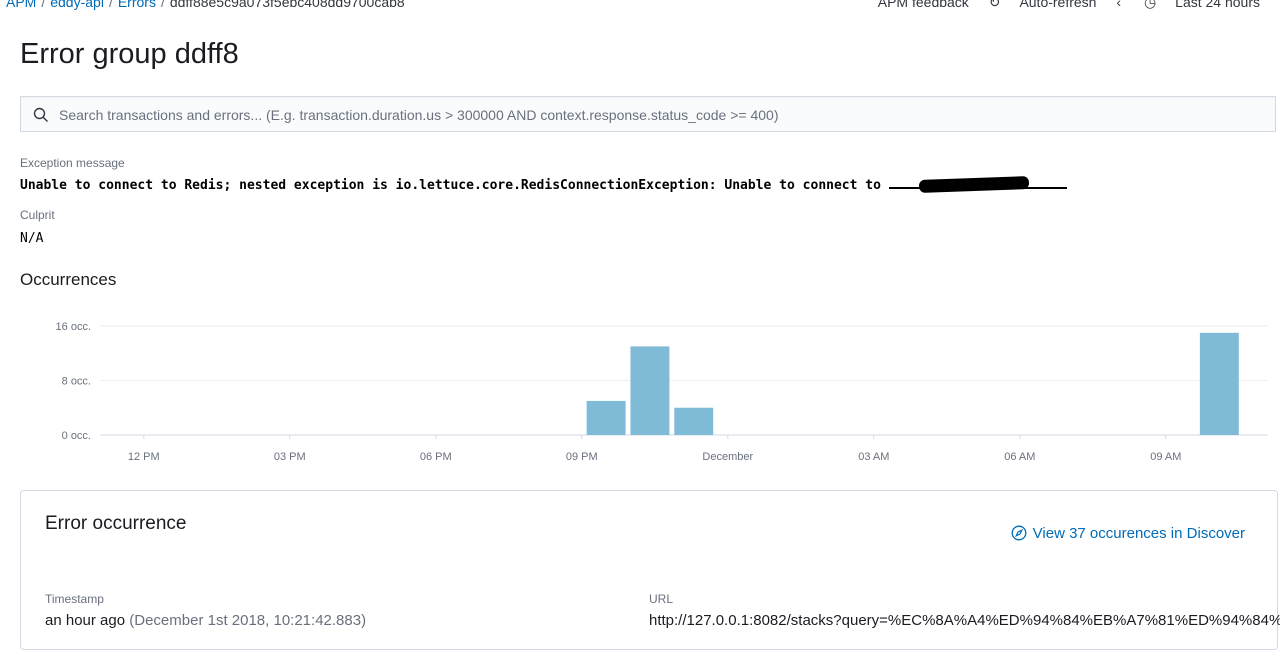 This screenshot has height=650, width=1280. Describe the element at coordinates (73, 327) in the screenshot. I see `y-tick-label: 16 occ.` at that location.